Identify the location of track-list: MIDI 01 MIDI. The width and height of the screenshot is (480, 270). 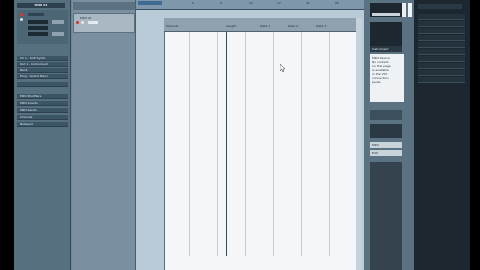
(104, 135).